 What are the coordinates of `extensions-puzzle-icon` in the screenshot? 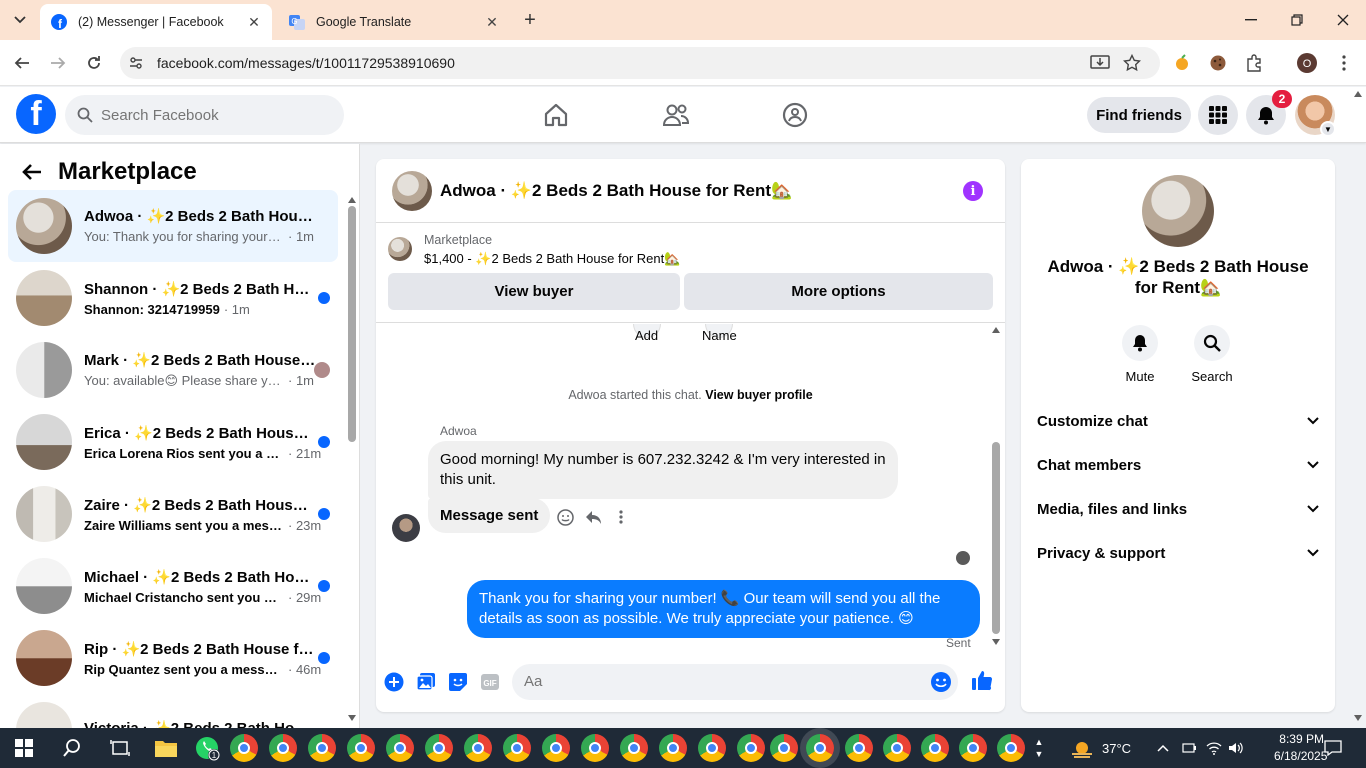 It's located at (1254, 63).